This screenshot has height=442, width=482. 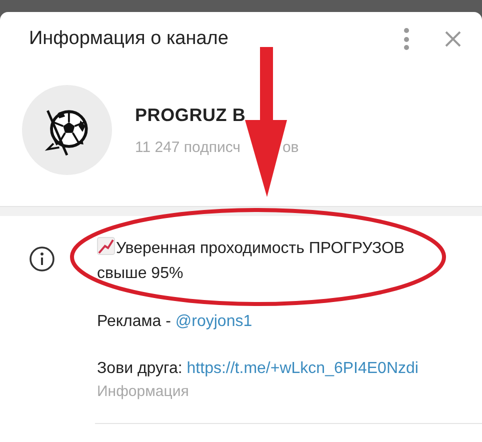 I want to click on ad-line: Реклама - @royjons1, so click(x=175, y=322).